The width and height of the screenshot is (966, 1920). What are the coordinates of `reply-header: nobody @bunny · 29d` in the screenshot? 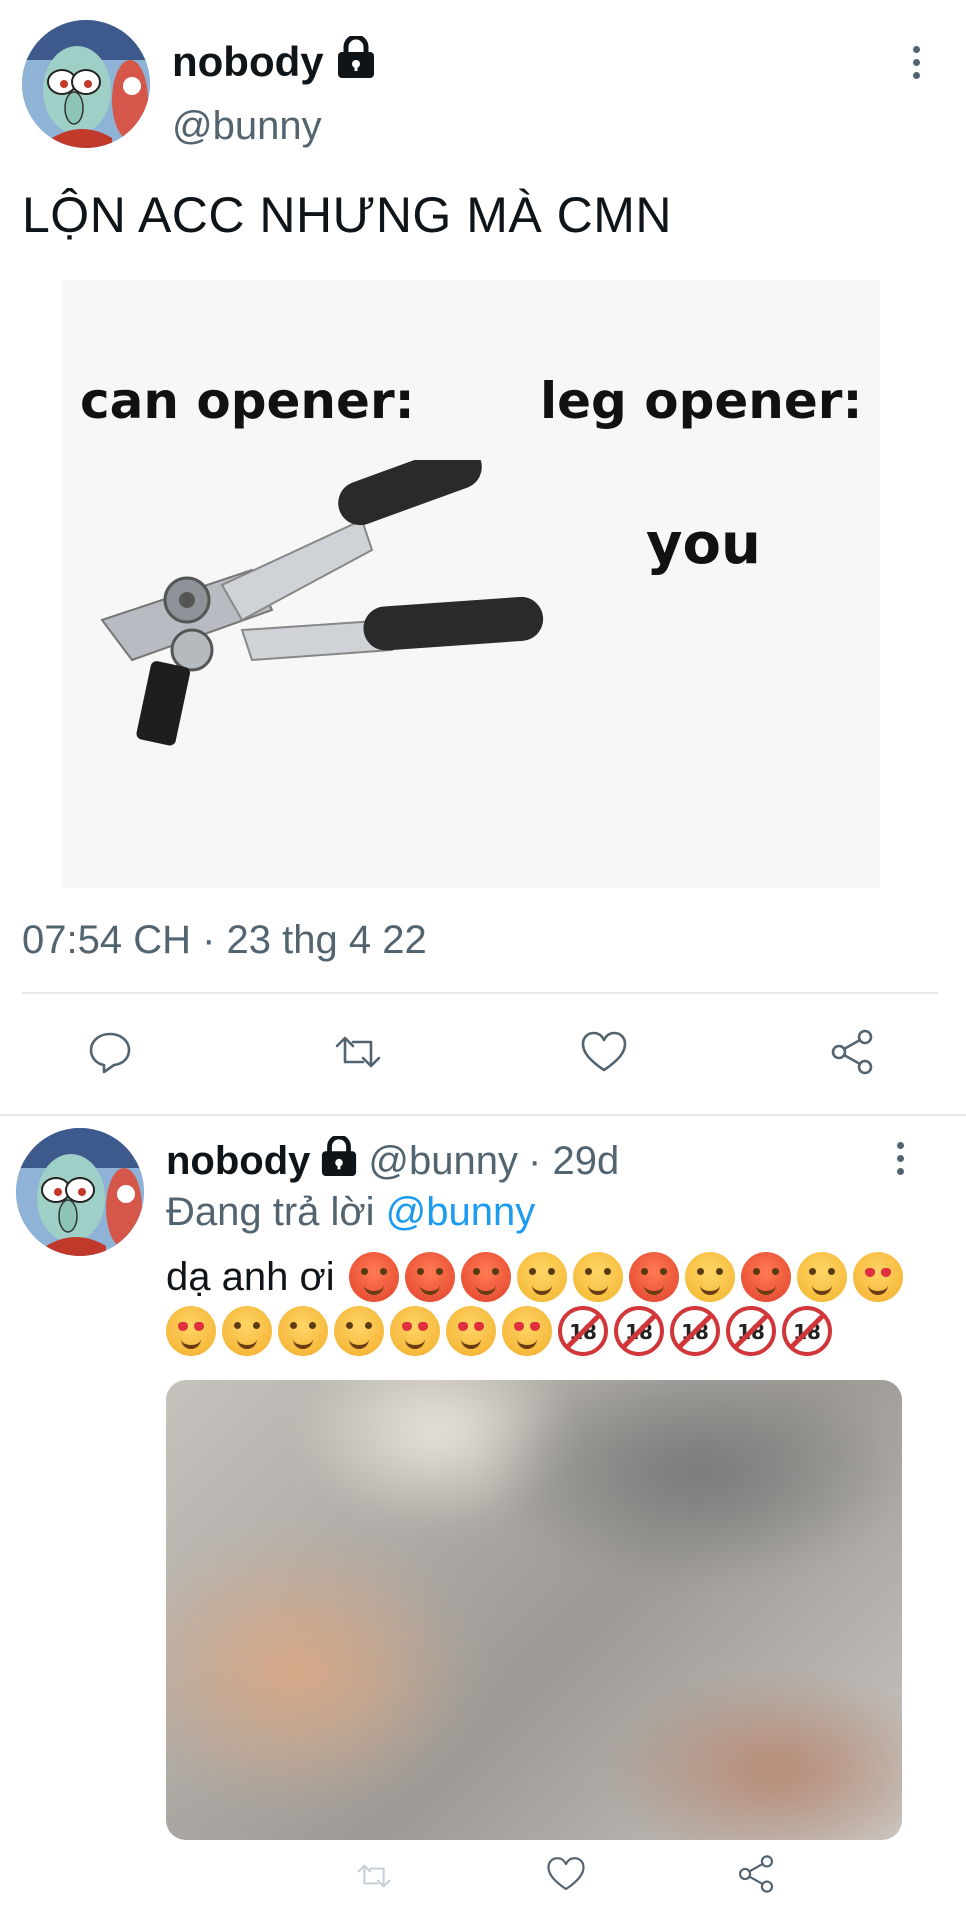 It's located at (393, 1160).